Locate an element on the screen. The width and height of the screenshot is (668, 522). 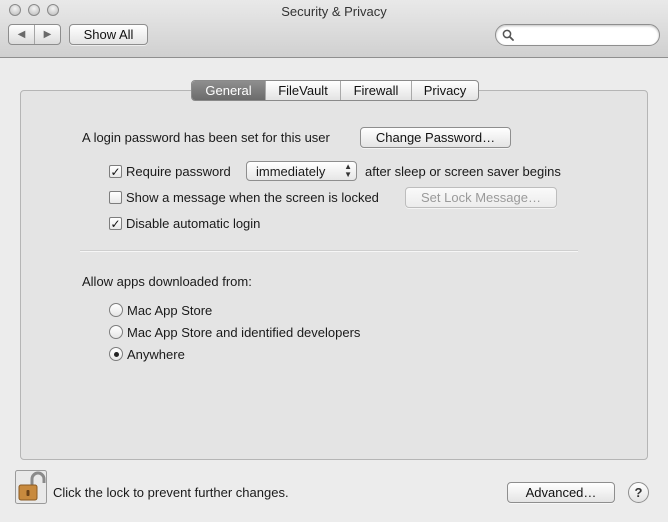
show-message-label: Show a message when the screen is locked is located at coordinates (252, 197).